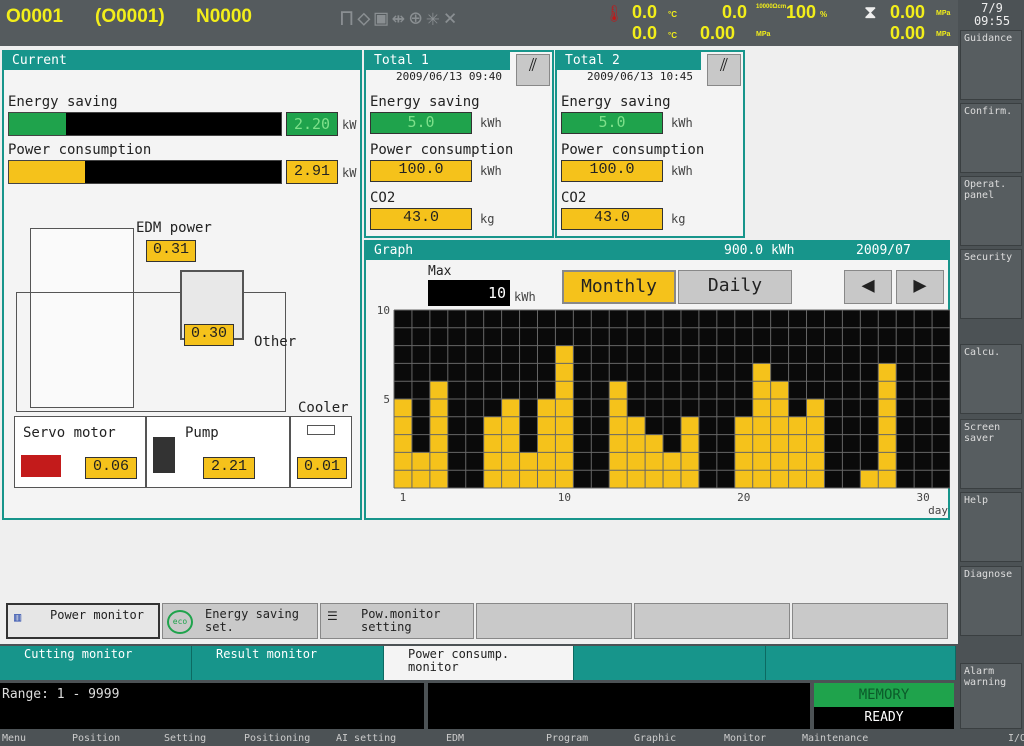  I want to click on total1-co2-unit: kg, so click(487, 219).